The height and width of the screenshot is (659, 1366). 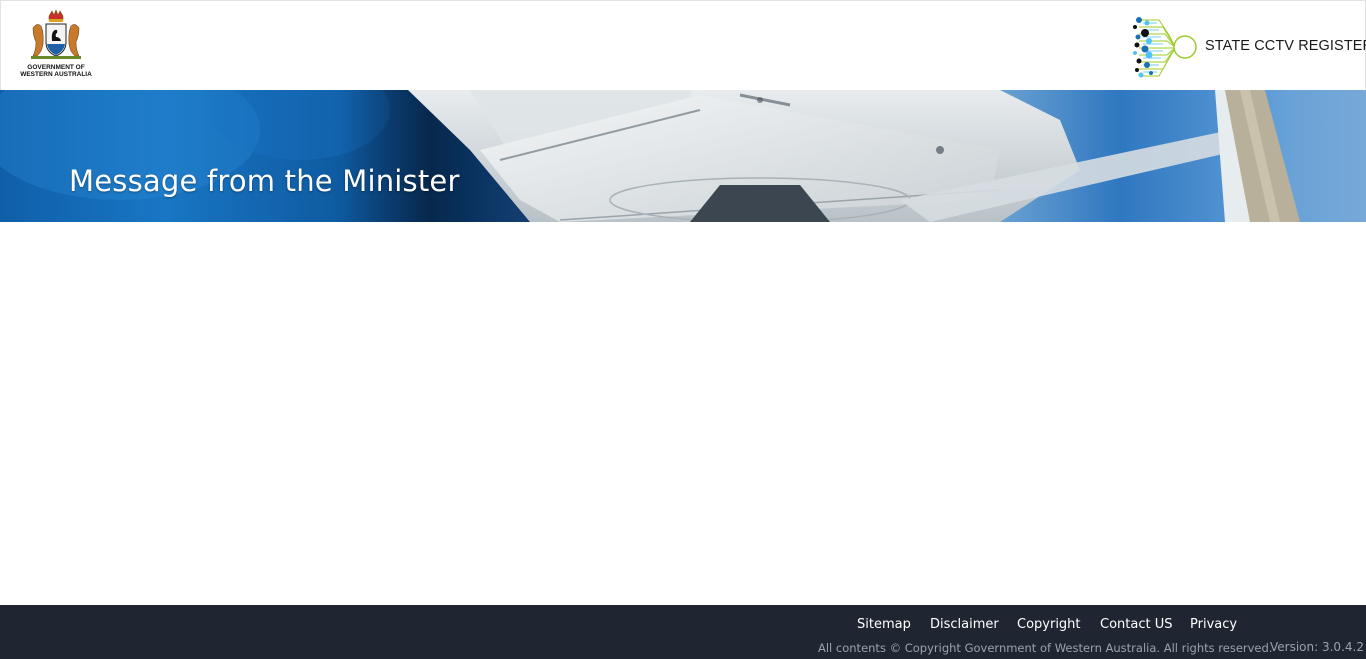 I want to click on footer-link-privacy: Privacy, so click(x=1213, y=624).